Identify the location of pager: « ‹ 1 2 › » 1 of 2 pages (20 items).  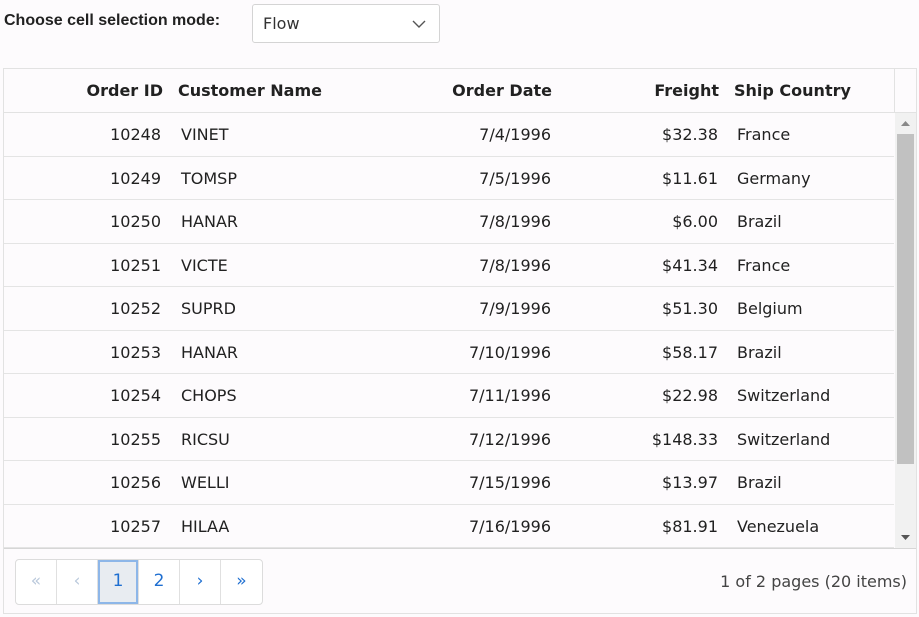
(460, 580).